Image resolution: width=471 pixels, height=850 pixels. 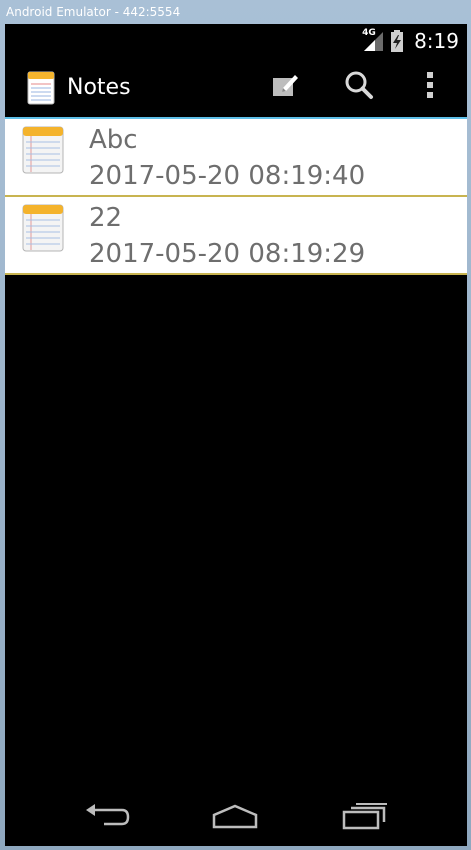 I want to click on app-title: Notes, so click(x=99, y=87).